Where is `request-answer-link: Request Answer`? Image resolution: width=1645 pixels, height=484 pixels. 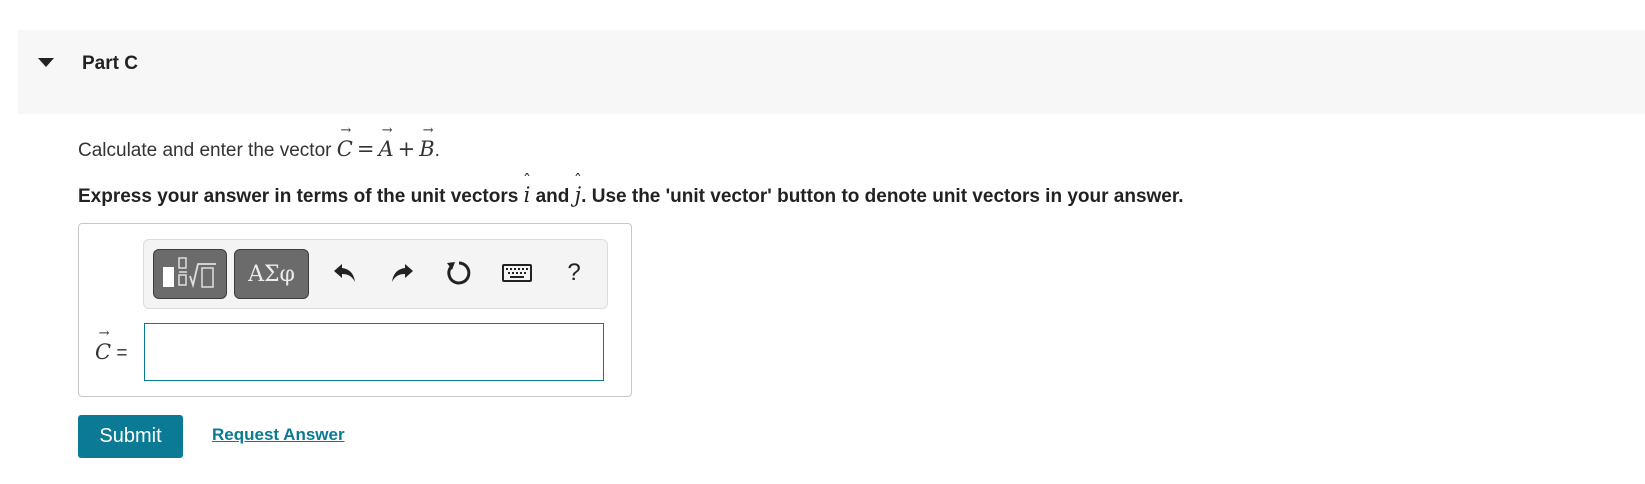 request-answer-link: Request Answer is located at coordinates (278, 435).